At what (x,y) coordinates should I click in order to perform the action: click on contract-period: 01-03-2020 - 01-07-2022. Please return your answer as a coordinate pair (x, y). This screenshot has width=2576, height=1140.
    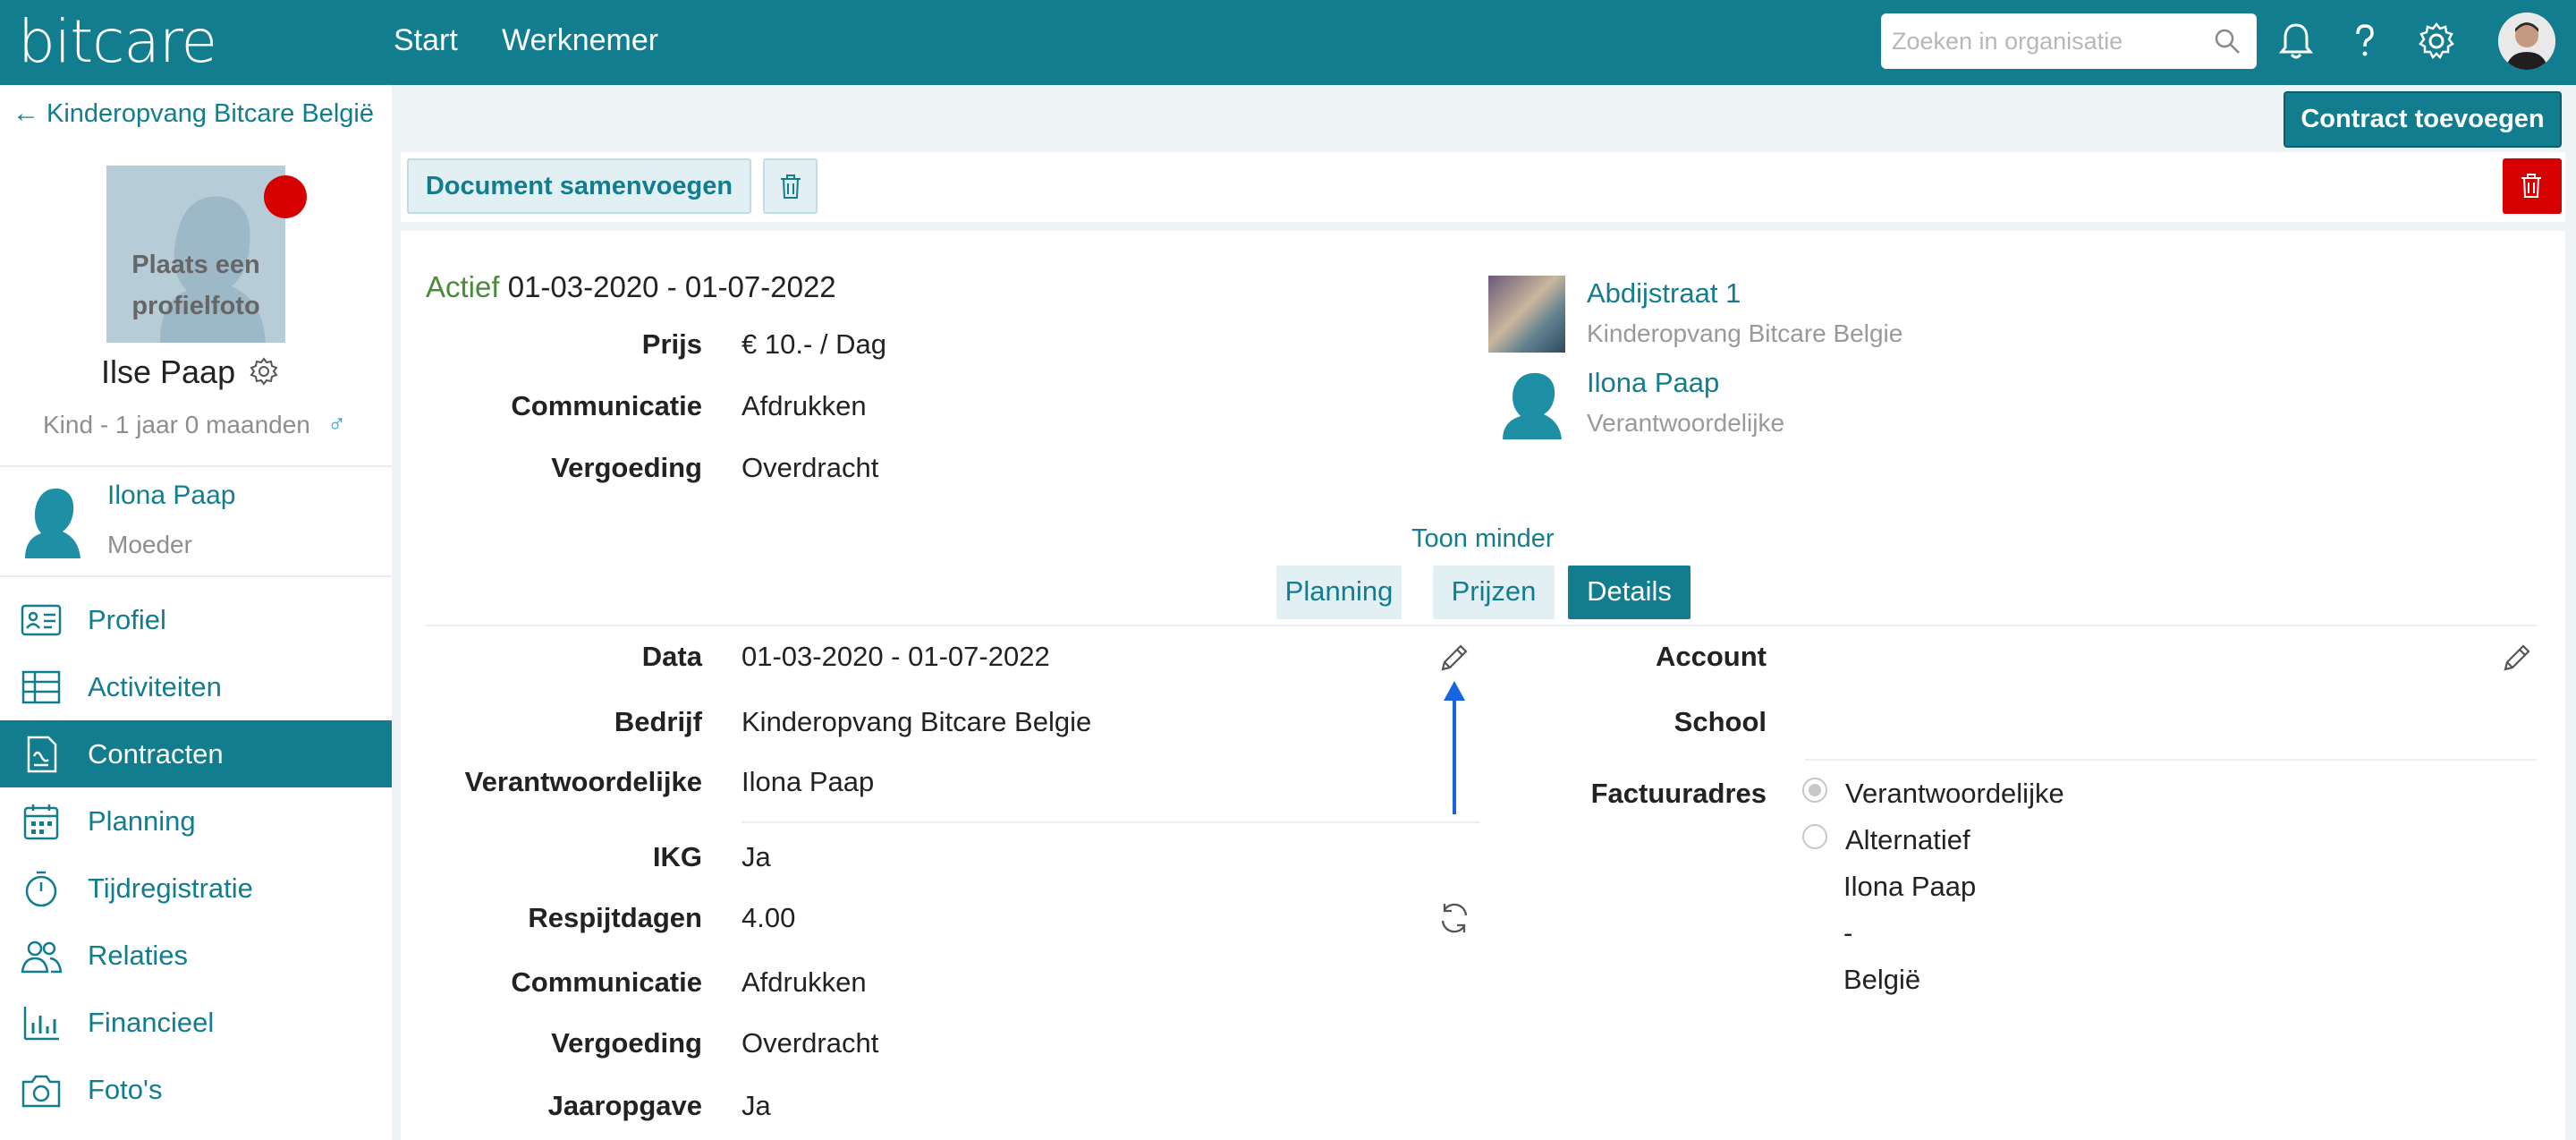
    Looking at the image, I should click on (671, 286).